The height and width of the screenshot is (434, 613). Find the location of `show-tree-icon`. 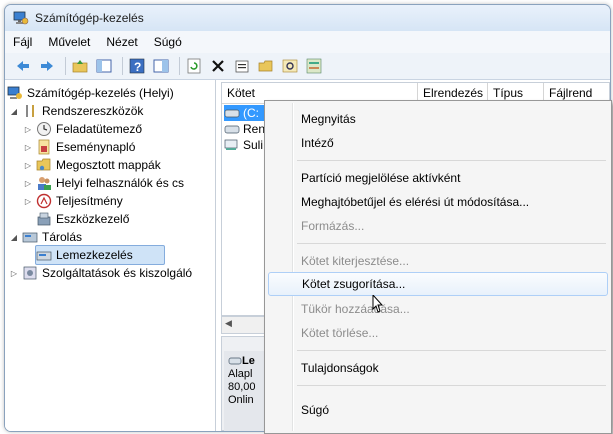

show-tree-icon is located at coordinates (104, 66).